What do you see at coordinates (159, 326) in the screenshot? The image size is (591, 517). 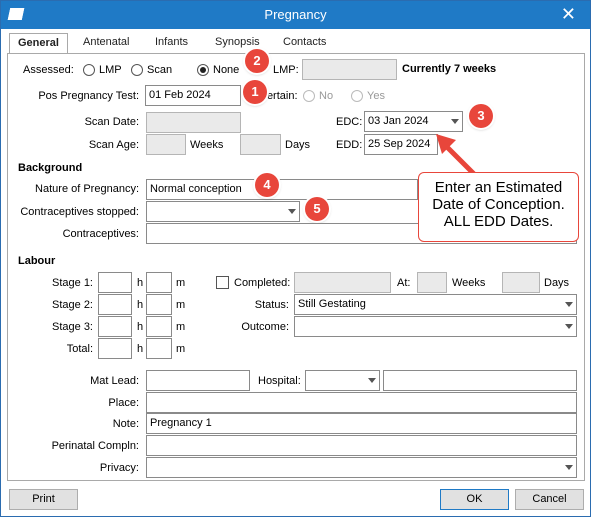 I see `stage3-minutes` at bounding box center [159, 326].